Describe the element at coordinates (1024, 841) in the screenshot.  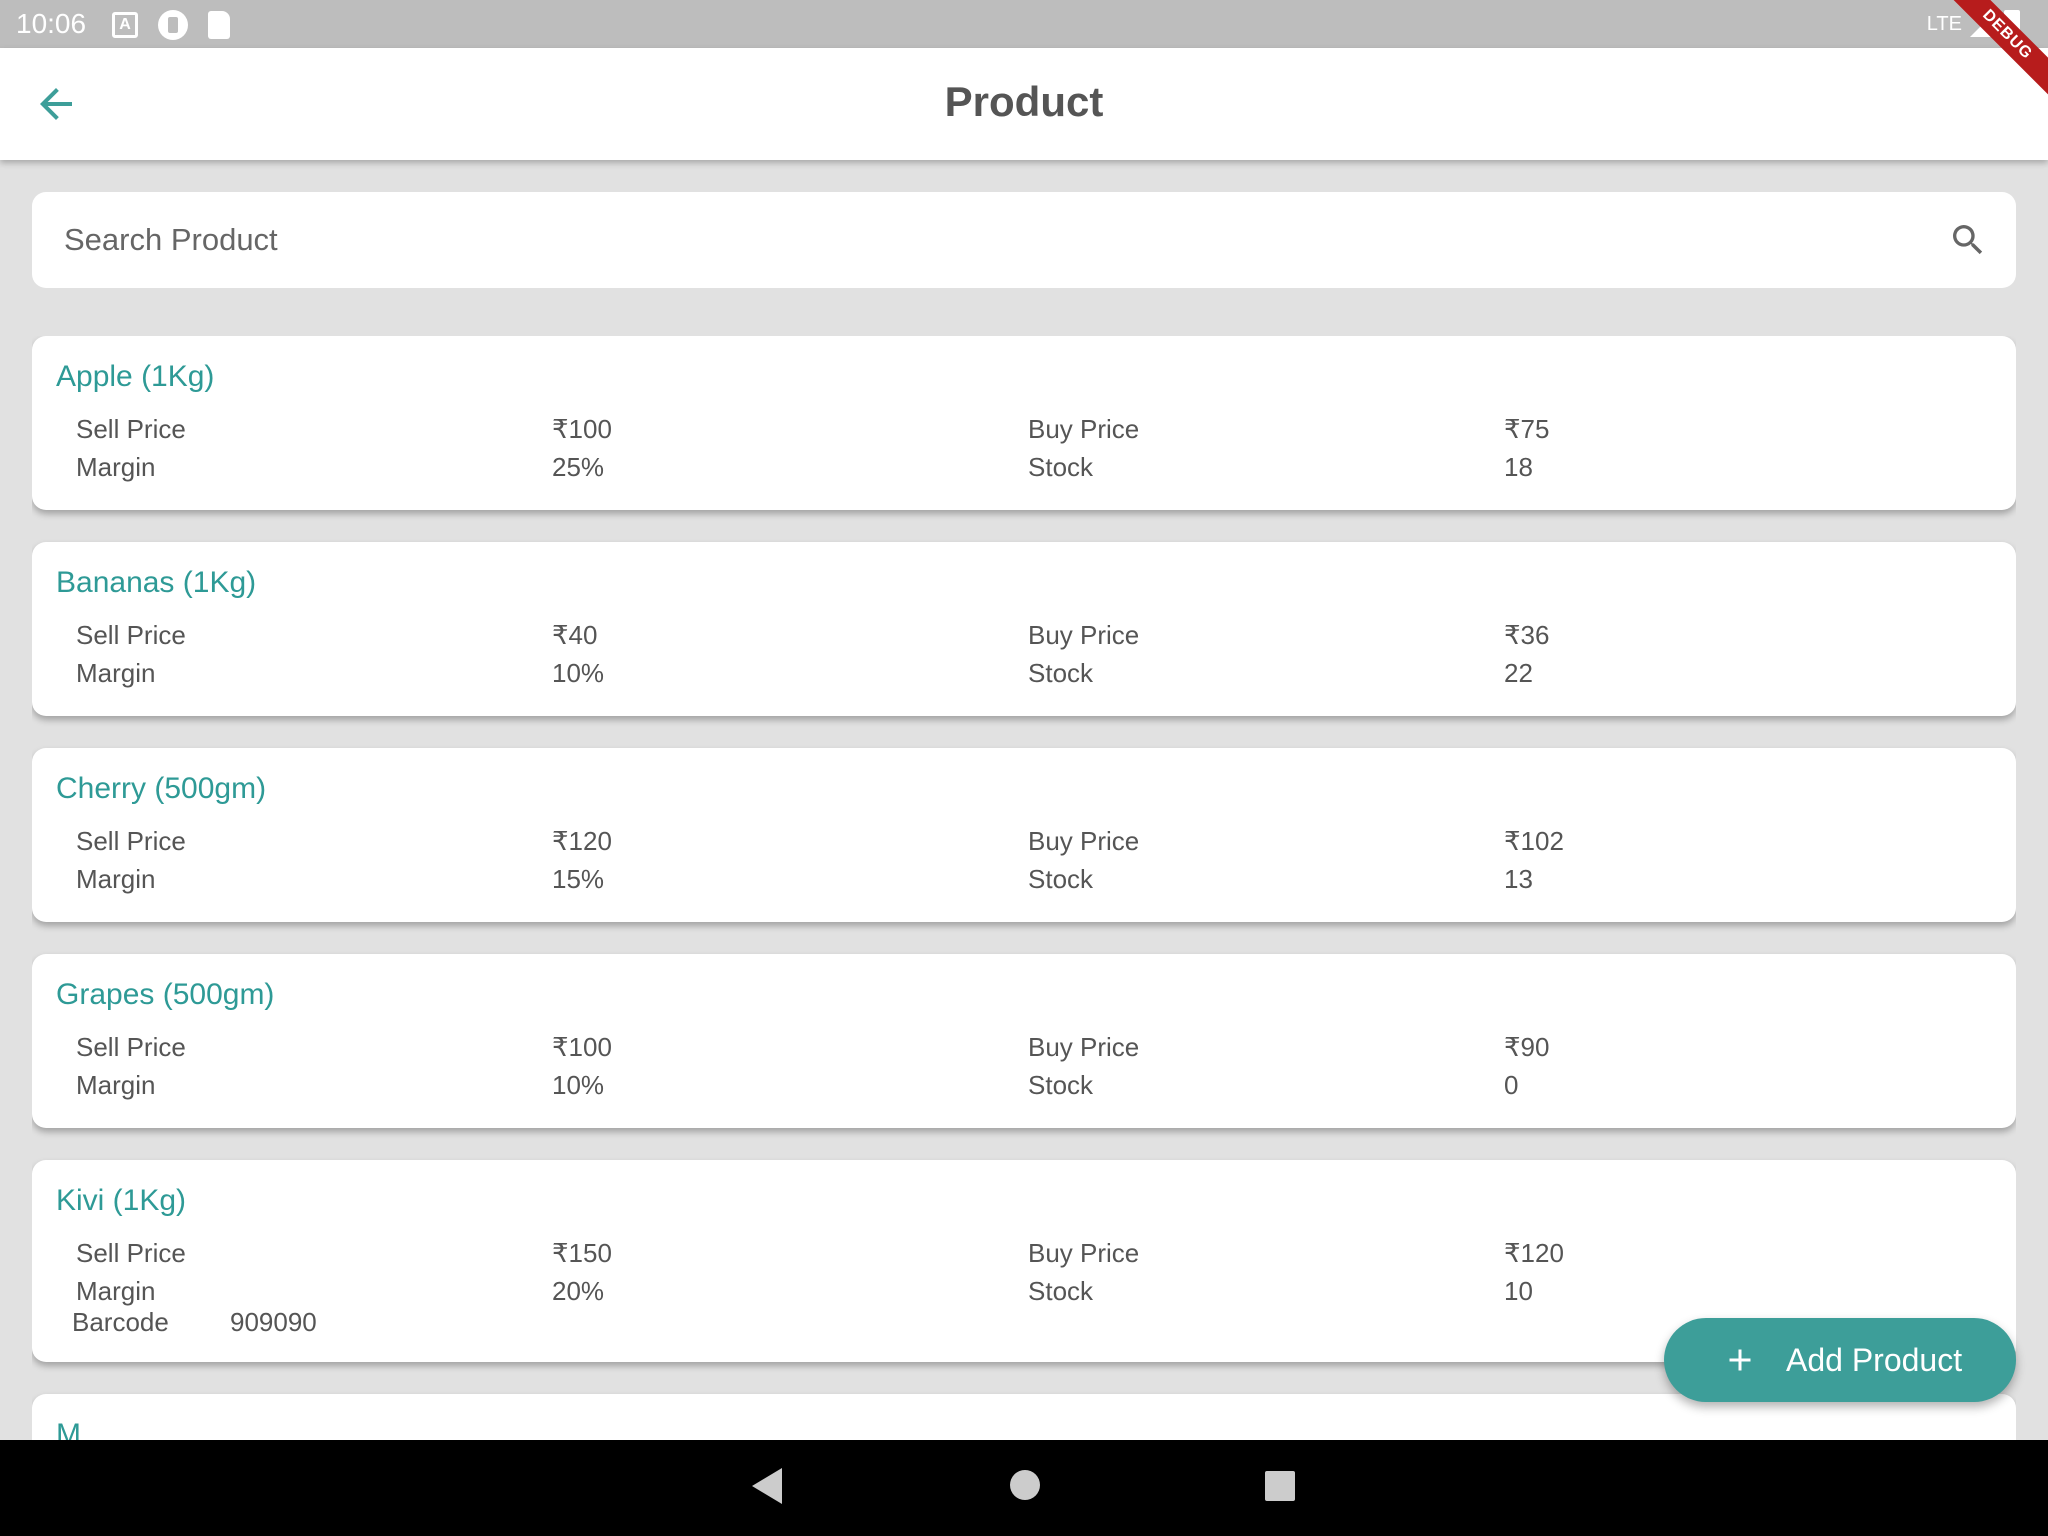
I see `price-row: Sell Price ₹120 Buy Price ₹102` at that location.